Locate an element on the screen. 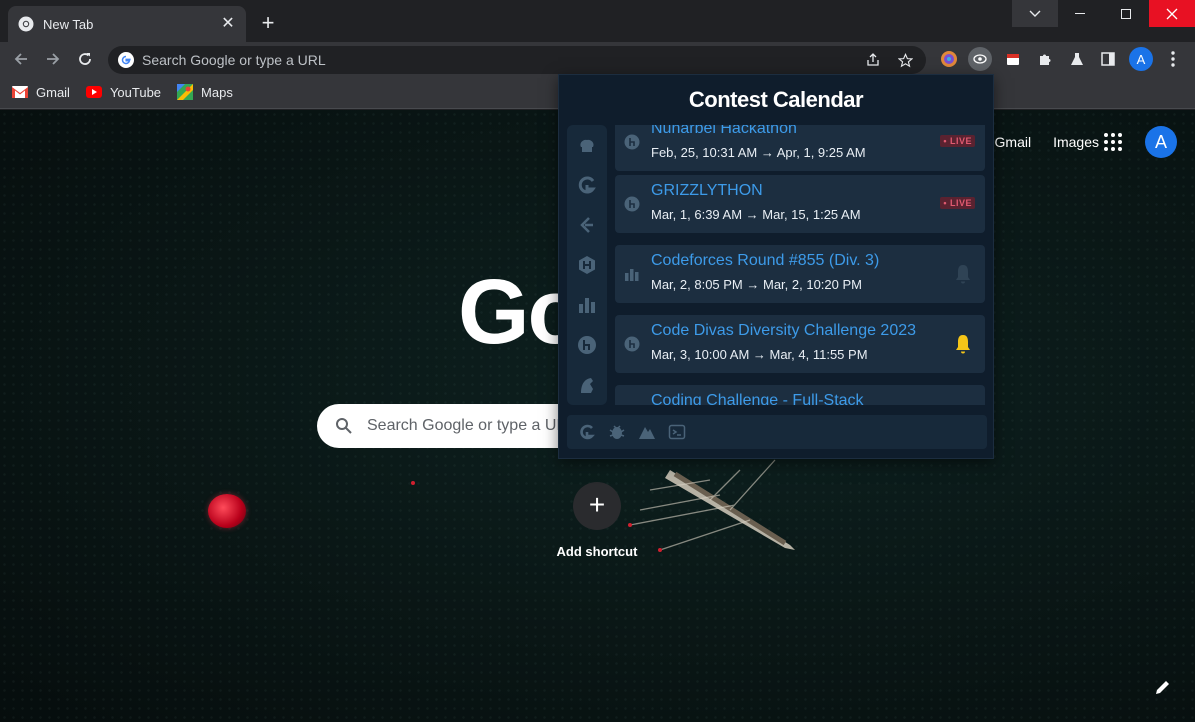 This screenshot has width=1195, height=722. contest-dates: Mar, 3, 10:00 AM → Mar, 4, 11:55 PM is located at coordinates (759, 354).